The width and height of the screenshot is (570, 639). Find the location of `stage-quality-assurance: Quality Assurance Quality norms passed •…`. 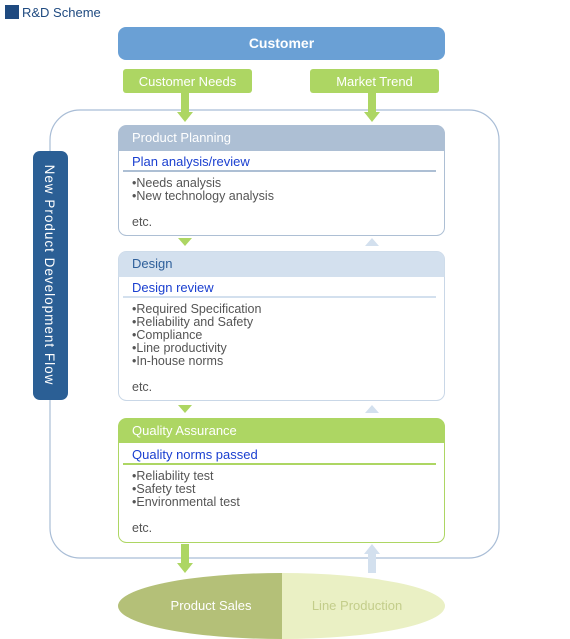

stage-quality-assurance: Quality Assurance Quality norms passed •… is located at coordinates (281, 480).